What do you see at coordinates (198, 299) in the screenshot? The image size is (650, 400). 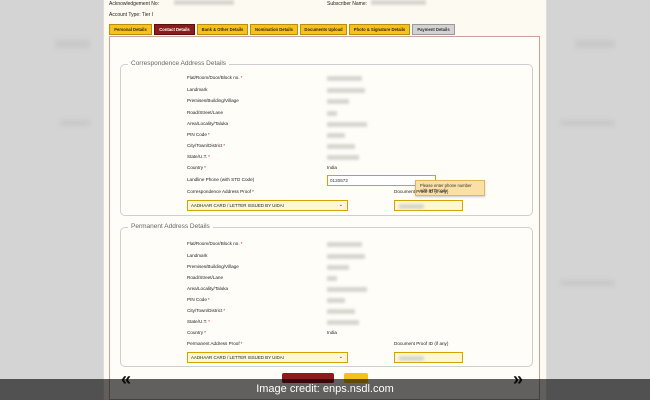 I see `field-label: PIN Code*` at bounding box center [198, 299].